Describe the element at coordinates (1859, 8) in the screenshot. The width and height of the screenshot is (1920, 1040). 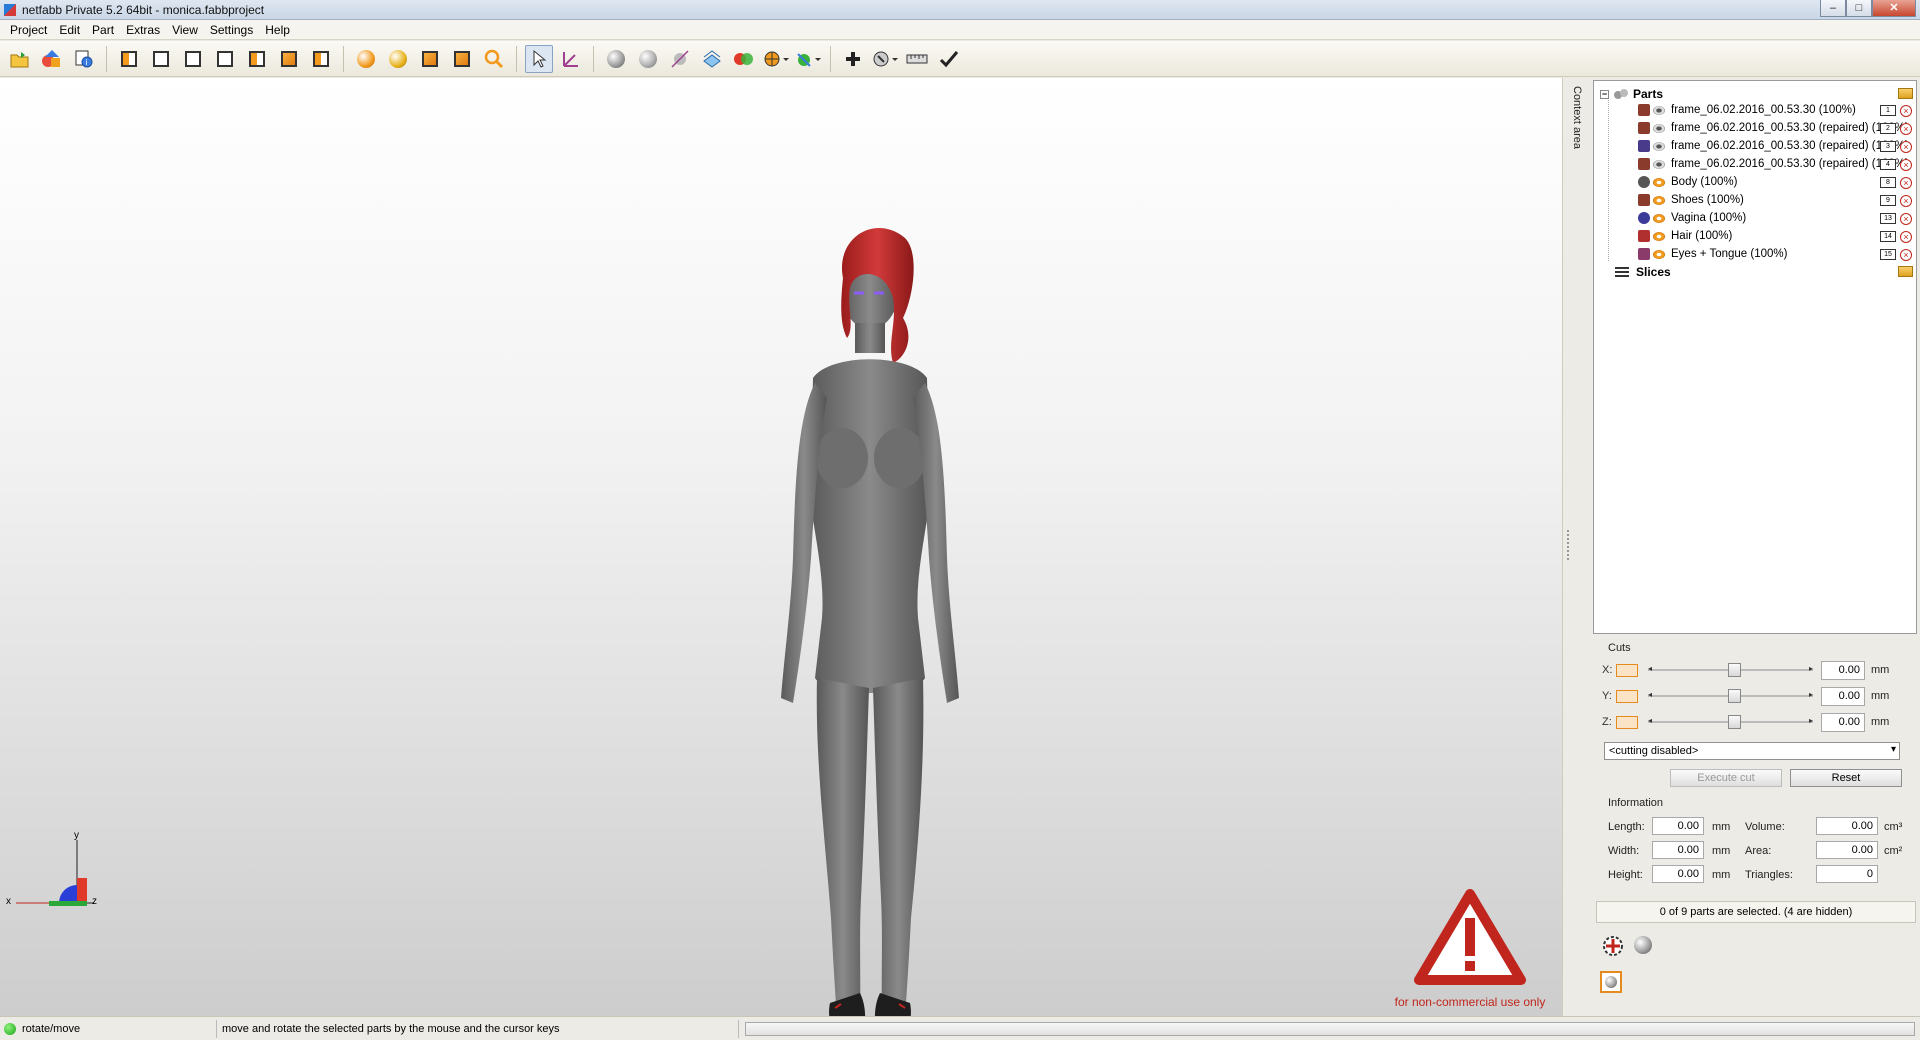
I see `maximize-button: □` at that location.